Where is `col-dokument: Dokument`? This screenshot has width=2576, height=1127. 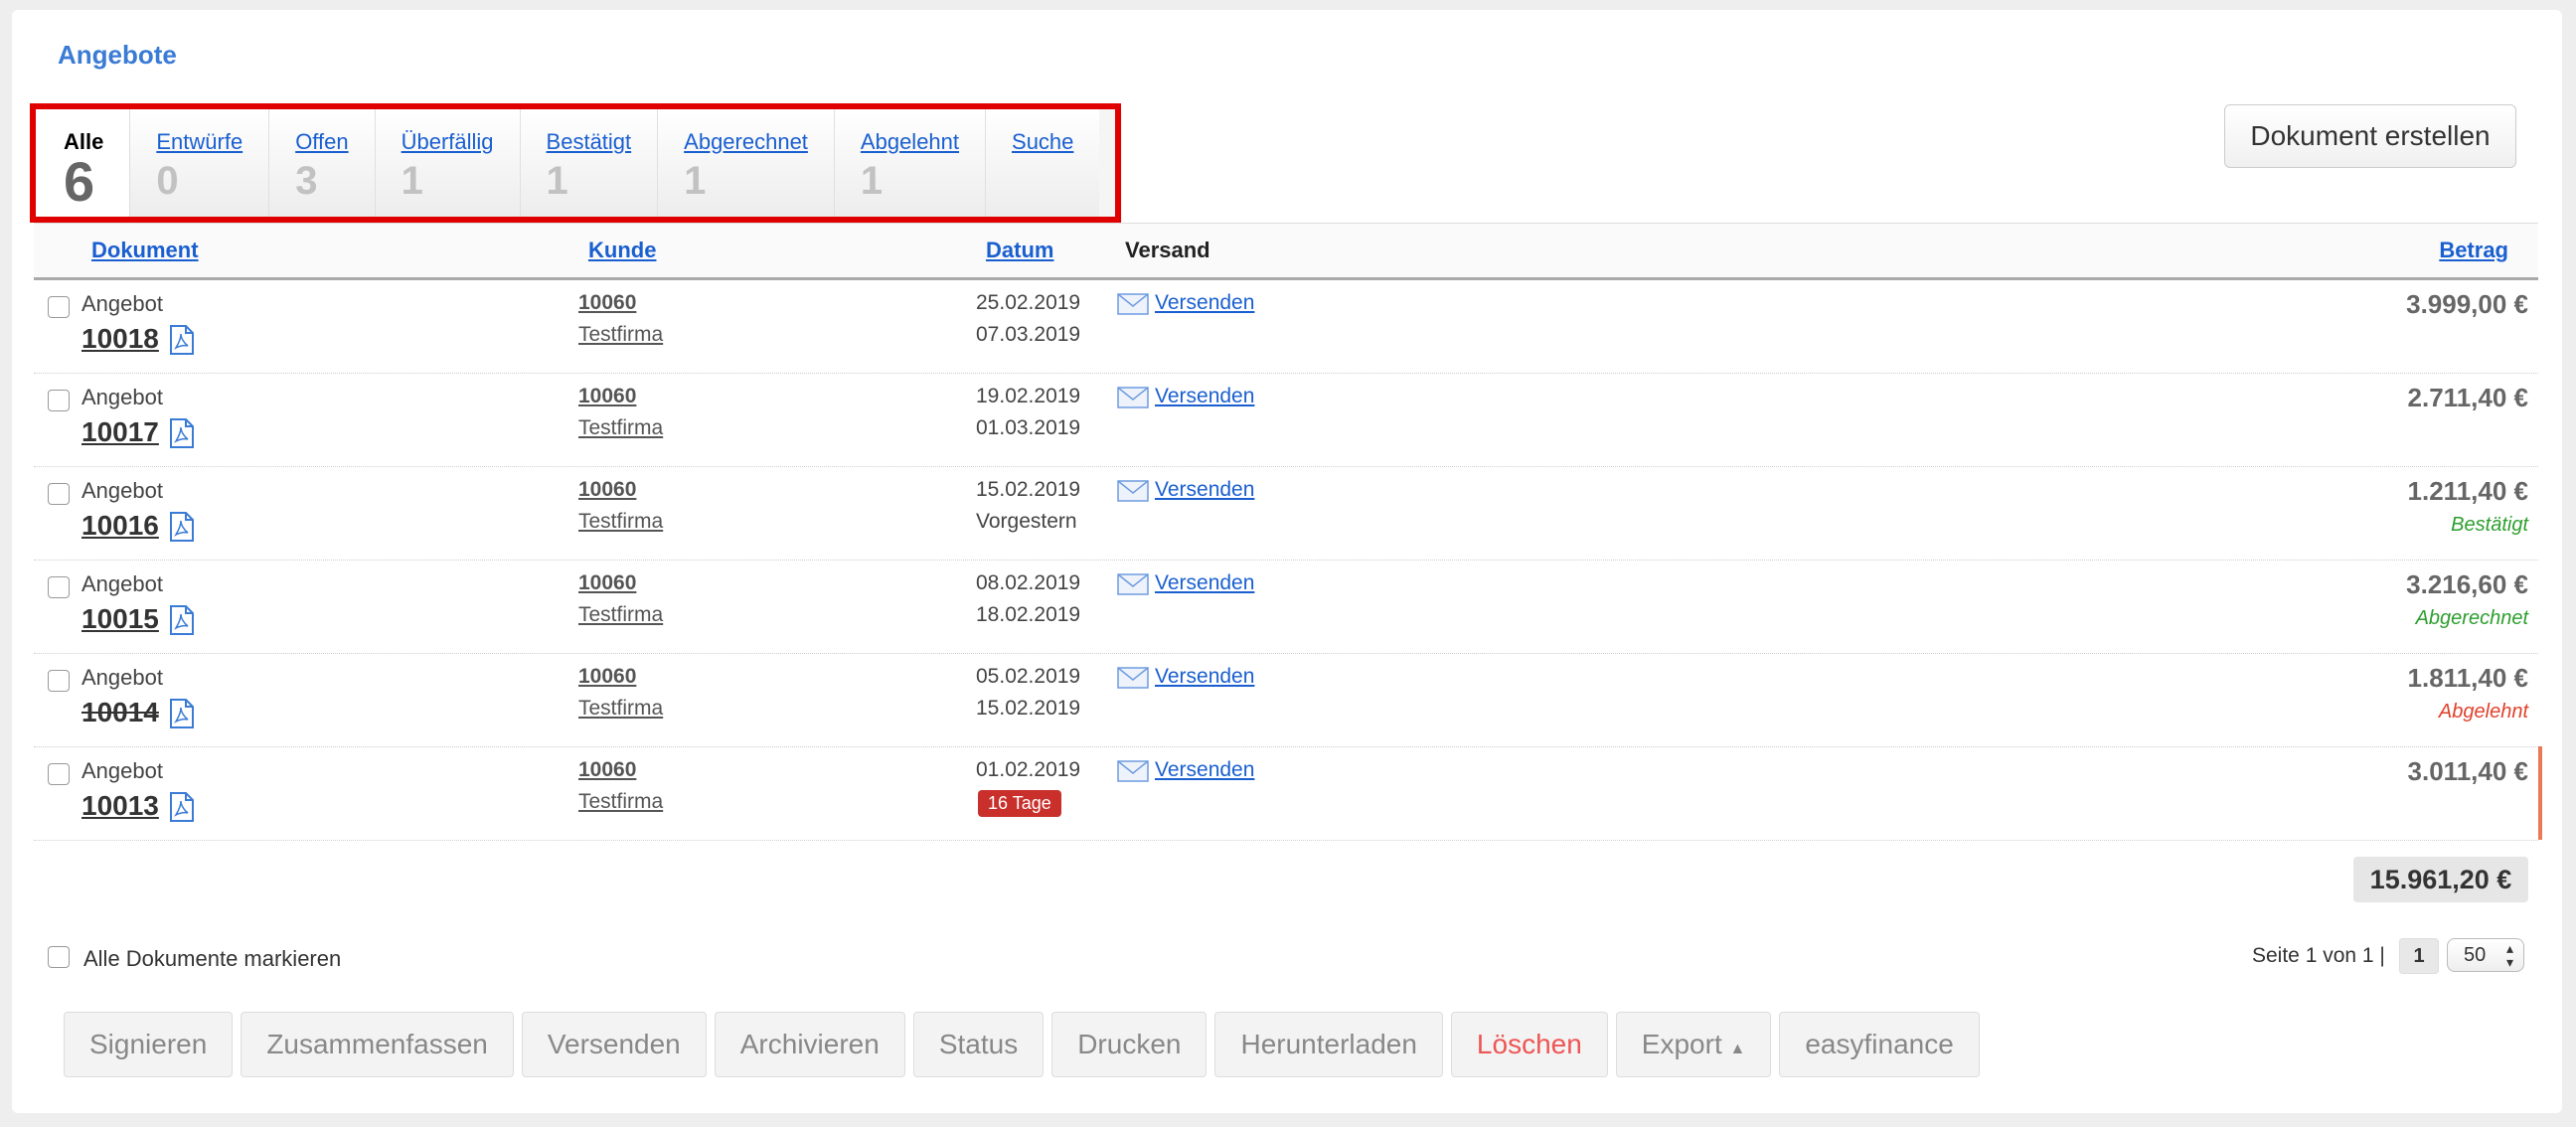 col-dokument: Dokument is located at coordinates (145, 250).